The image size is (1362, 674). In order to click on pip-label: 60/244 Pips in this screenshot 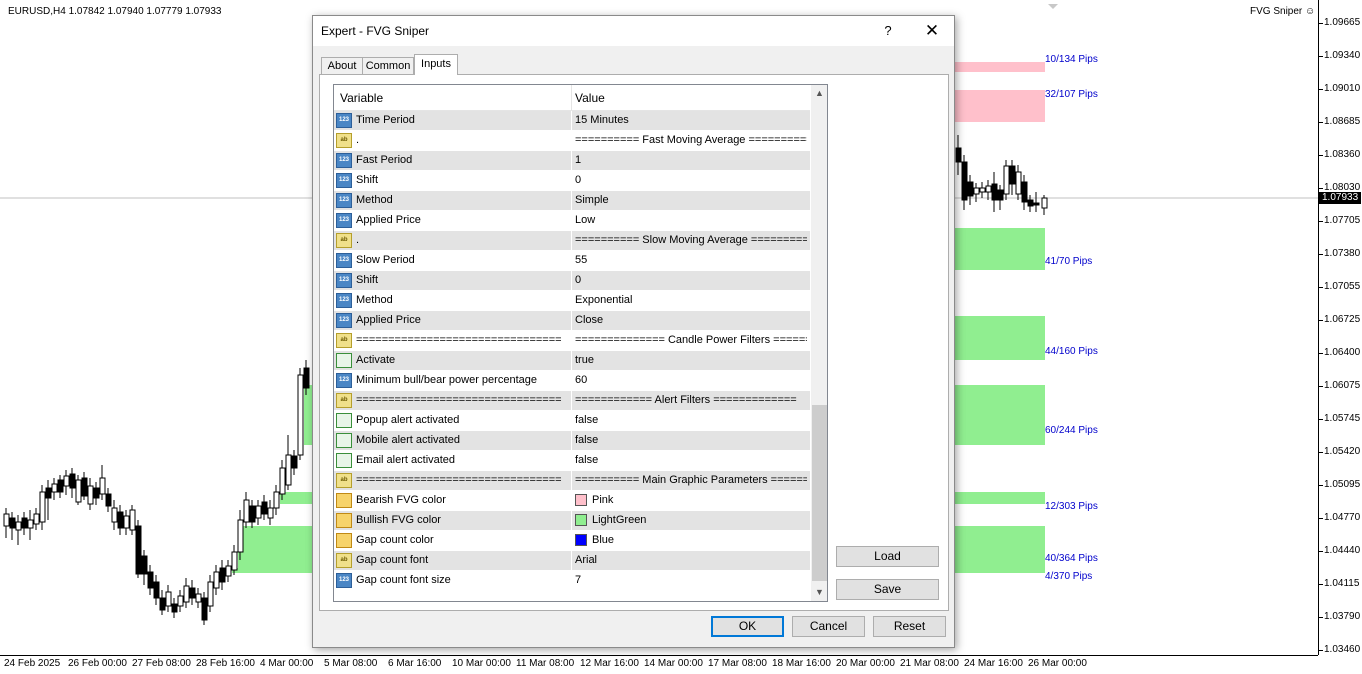, I will do `click(1071, 430)`.